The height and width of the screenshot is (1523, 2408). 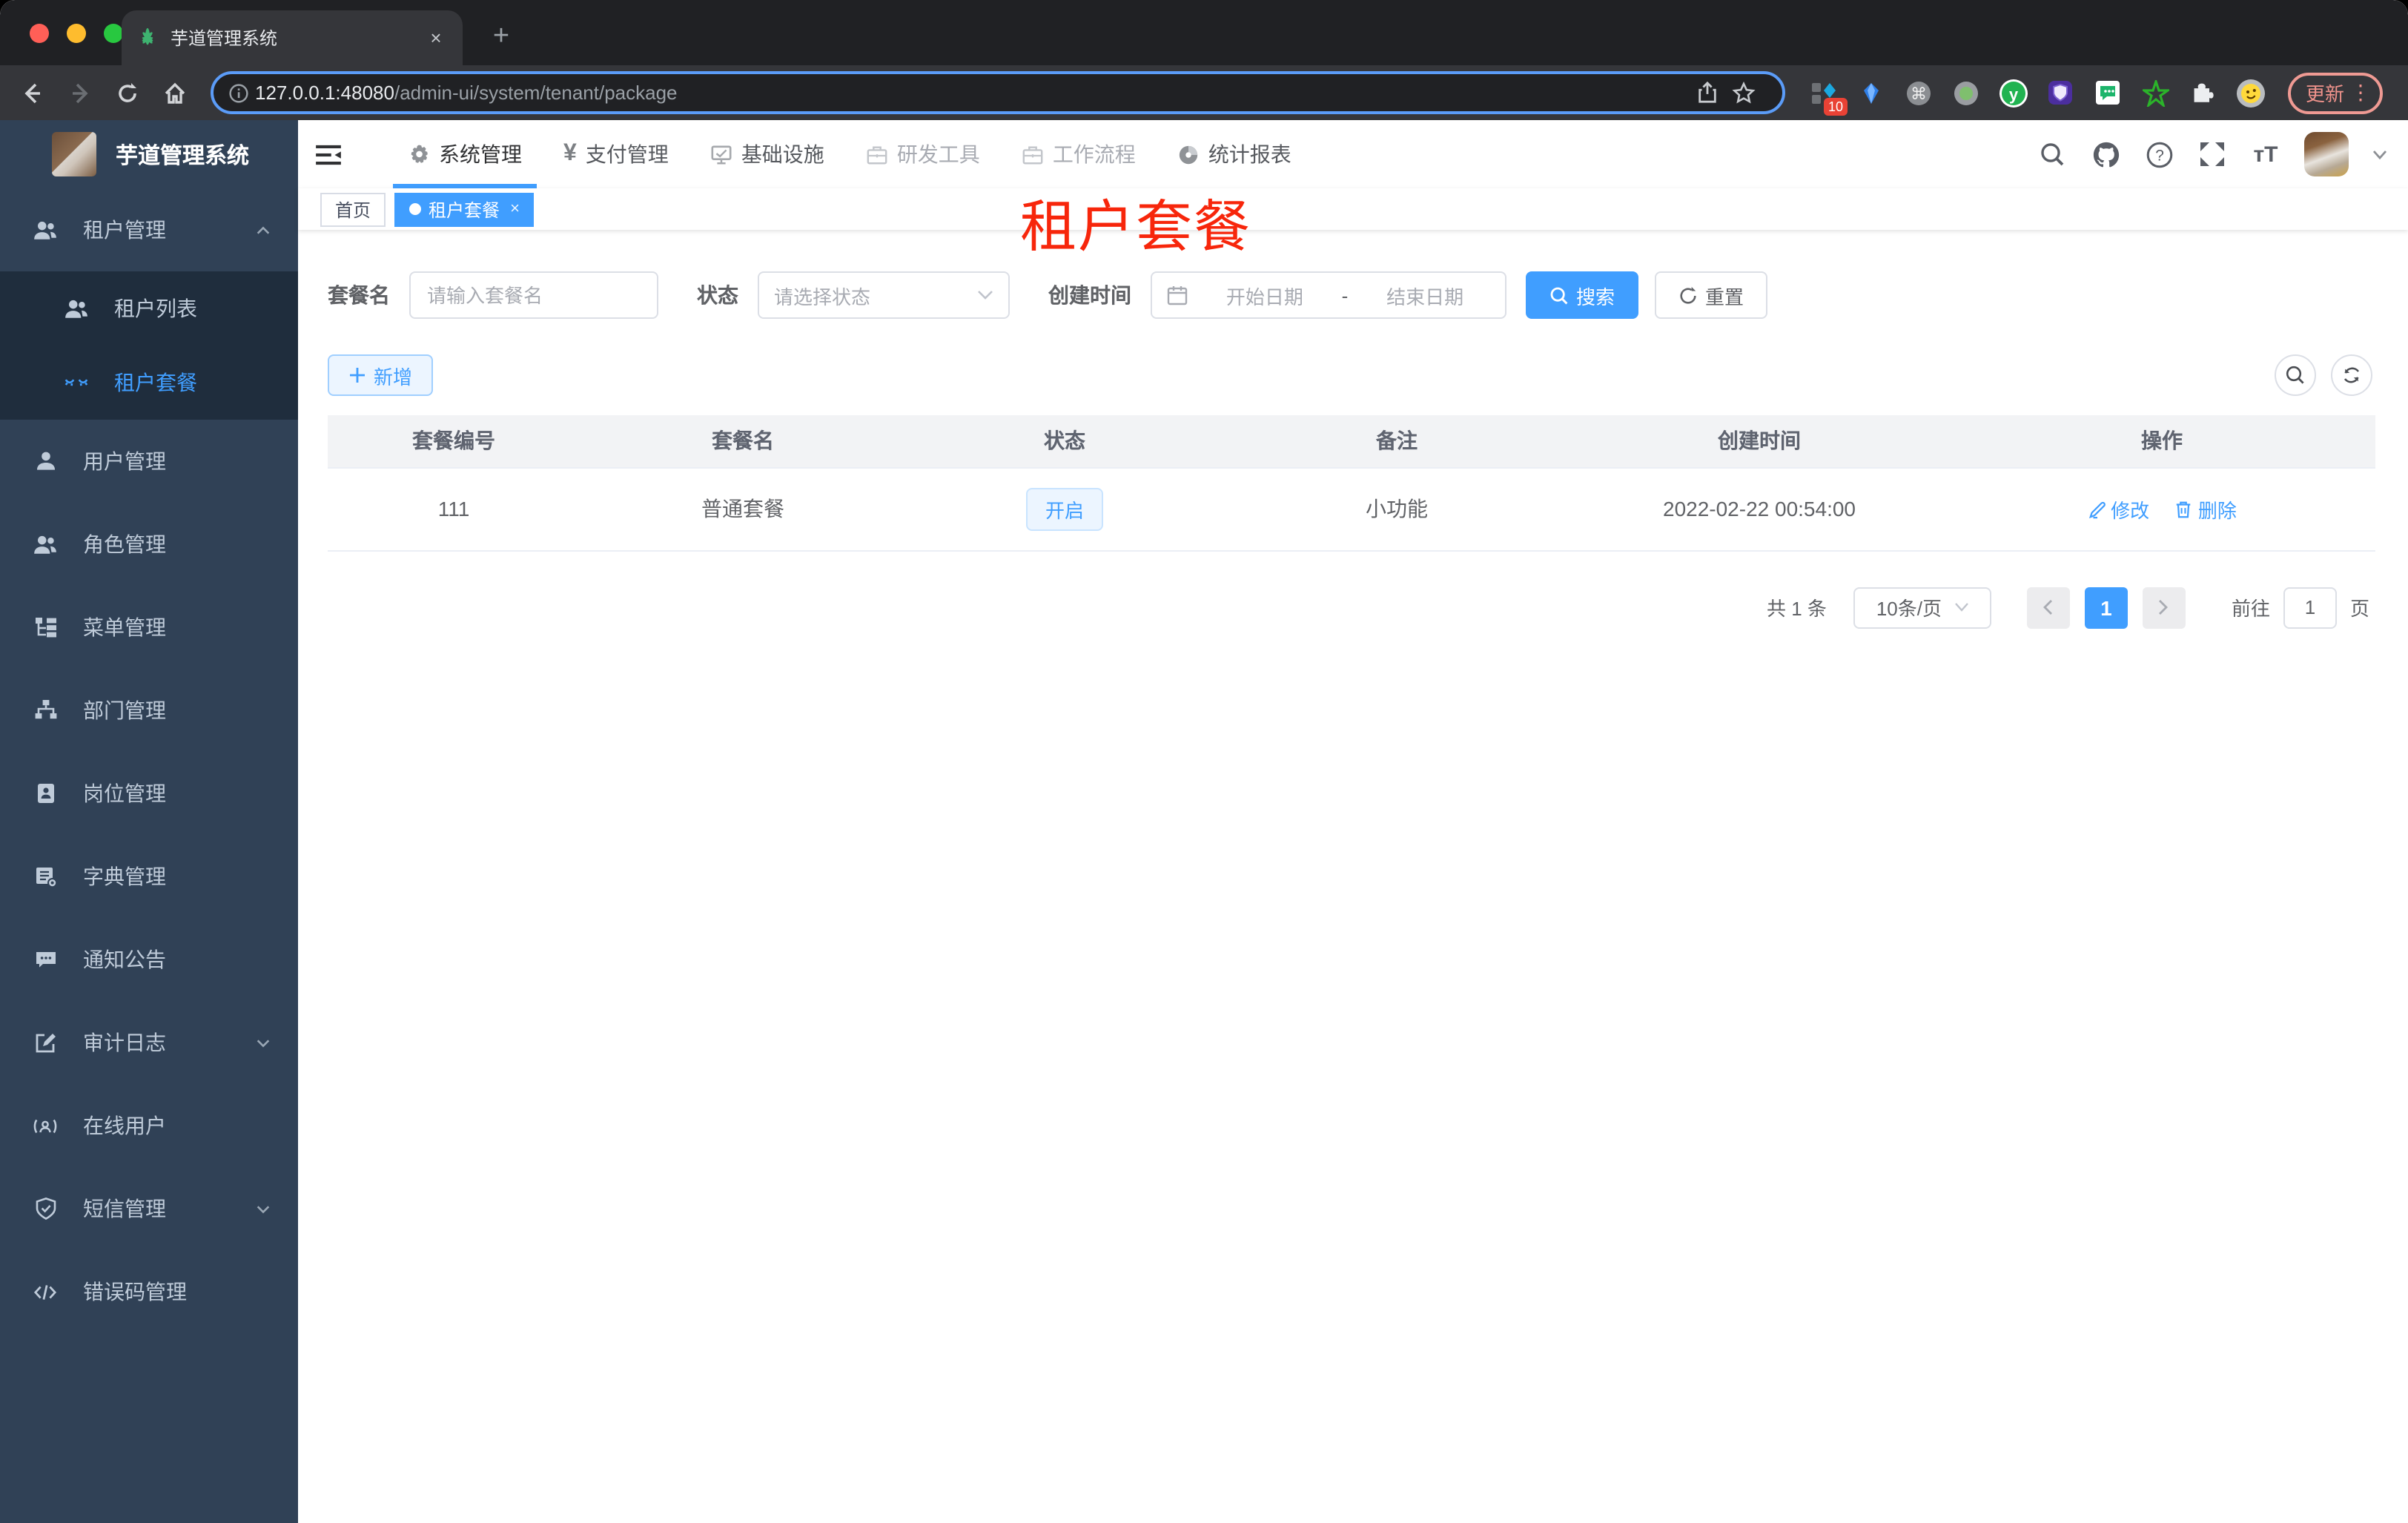 What do you see at coordinates (327, 154) in the screenshot?
I see `collapse-sidebar-icon` at bounding box center [327, 154].